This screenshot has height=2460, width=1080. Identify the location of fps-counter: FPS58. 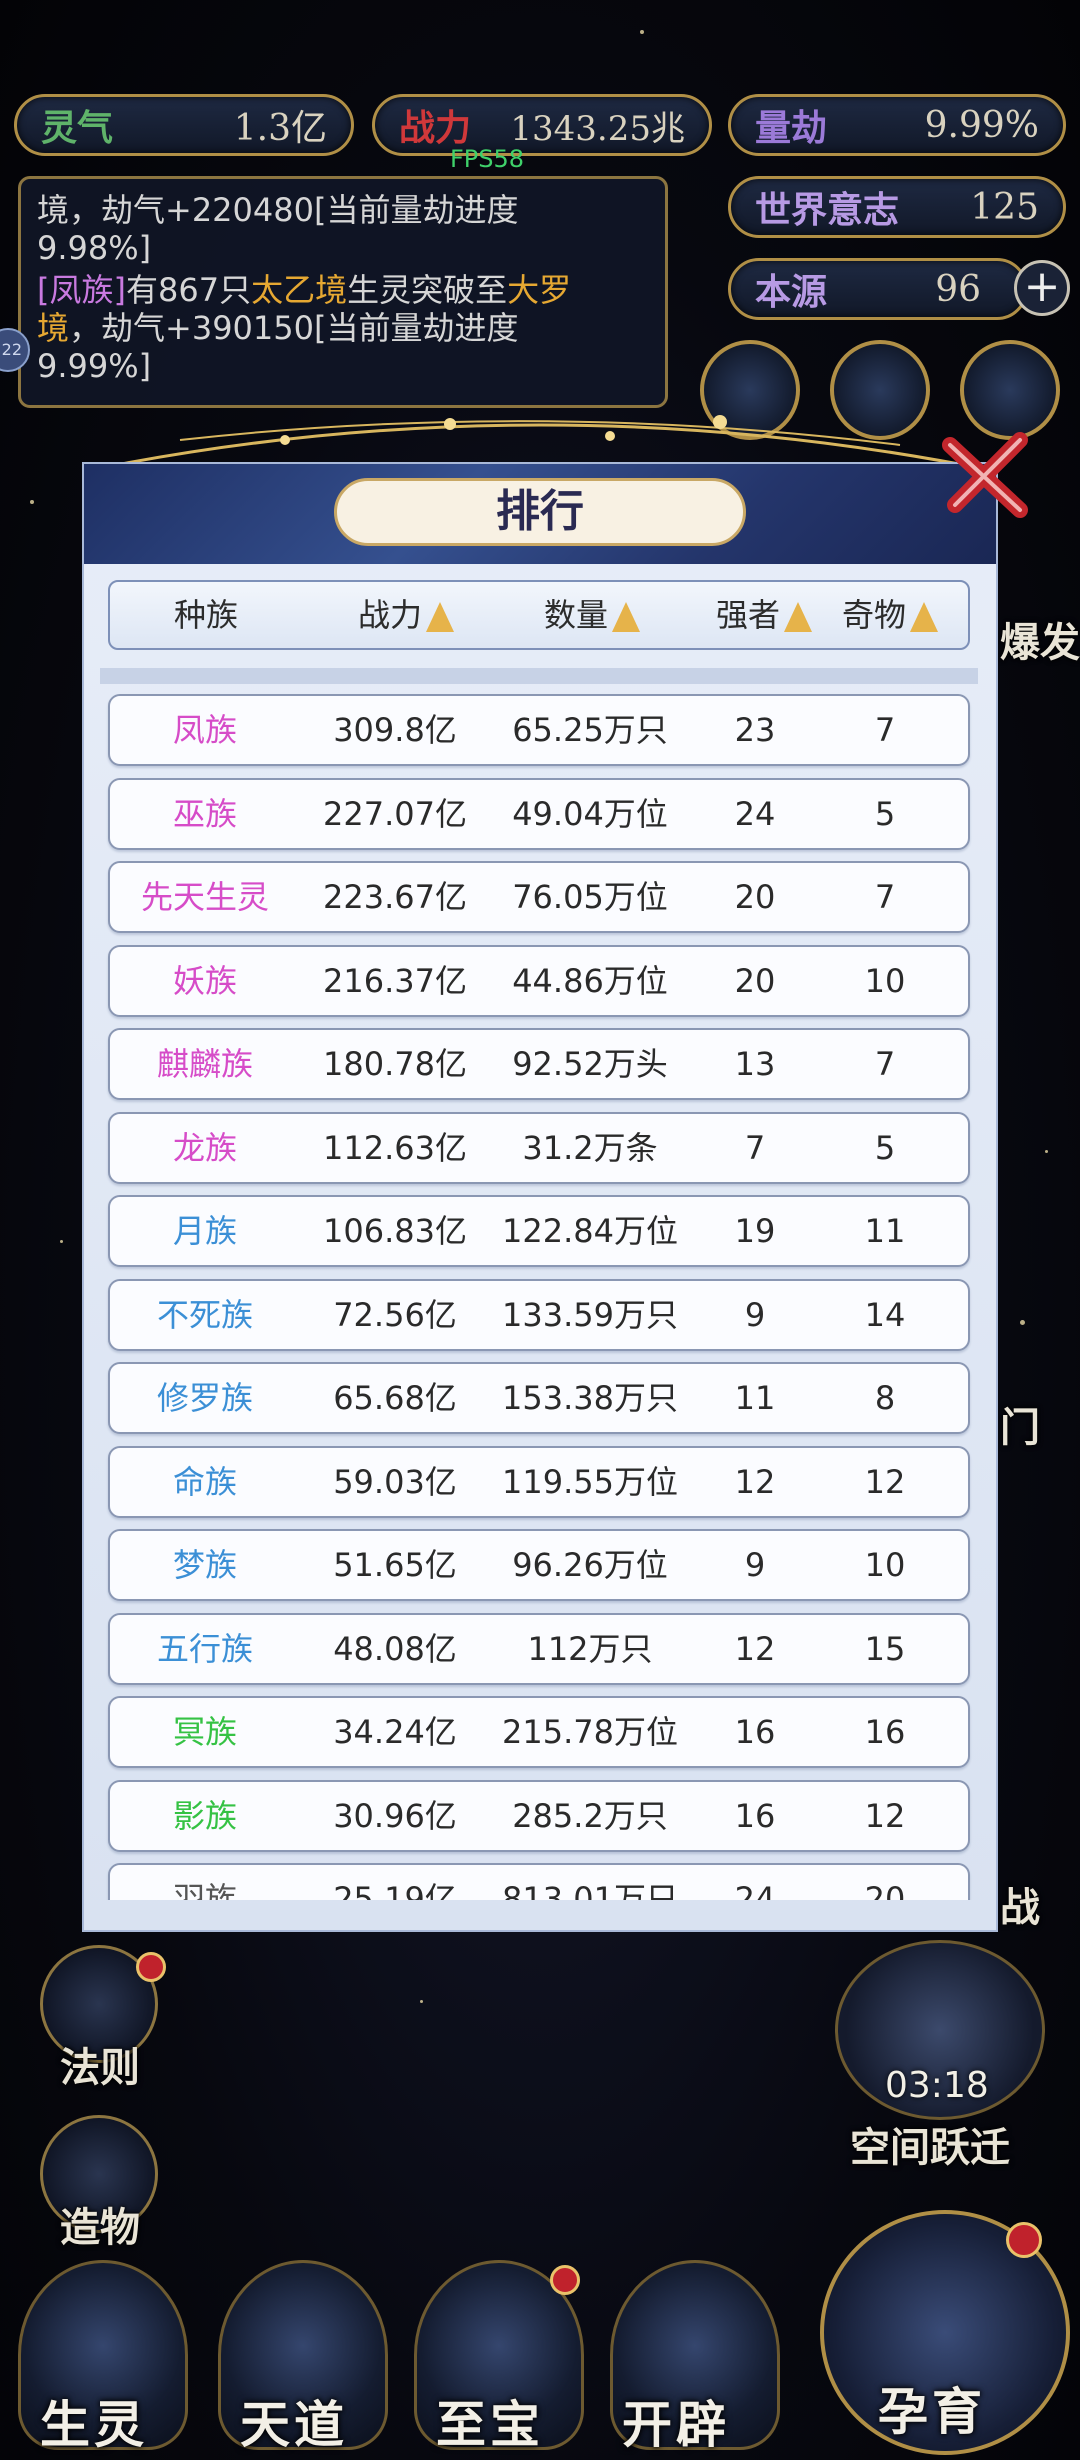
(487, 159).